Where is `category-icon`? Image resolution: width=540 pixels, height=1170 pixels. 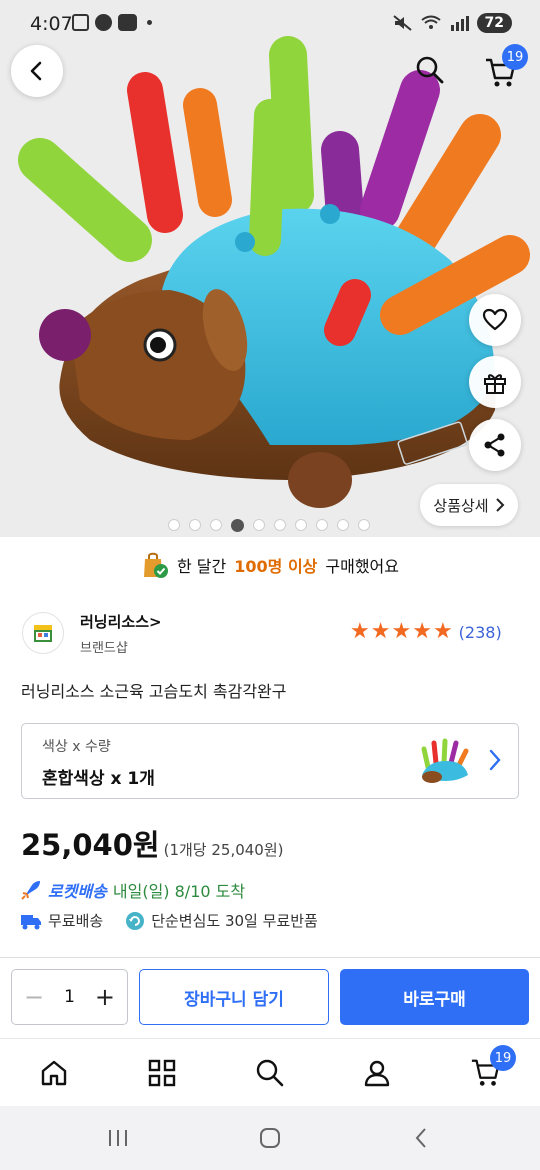
category-icon is located at coordinates (162, 1073).